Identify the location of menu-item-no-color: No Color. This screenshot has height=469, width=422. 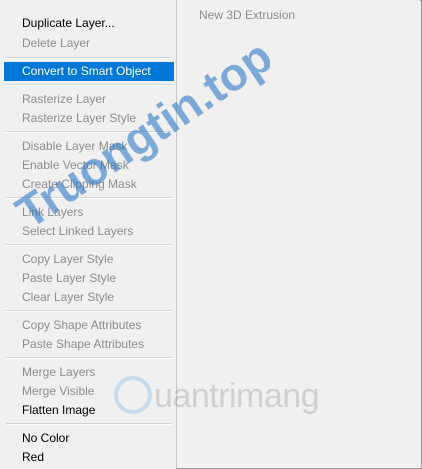
(89, 438).